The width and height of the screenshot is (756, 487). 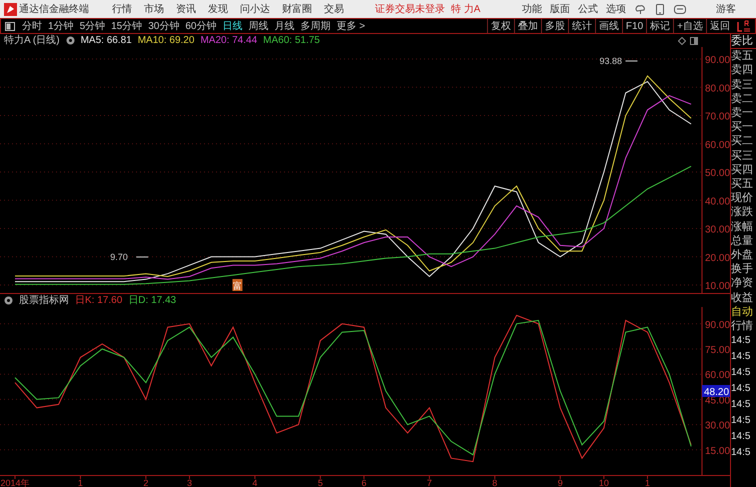 I want to click on diamond-icon, so click(x=682, y=41).